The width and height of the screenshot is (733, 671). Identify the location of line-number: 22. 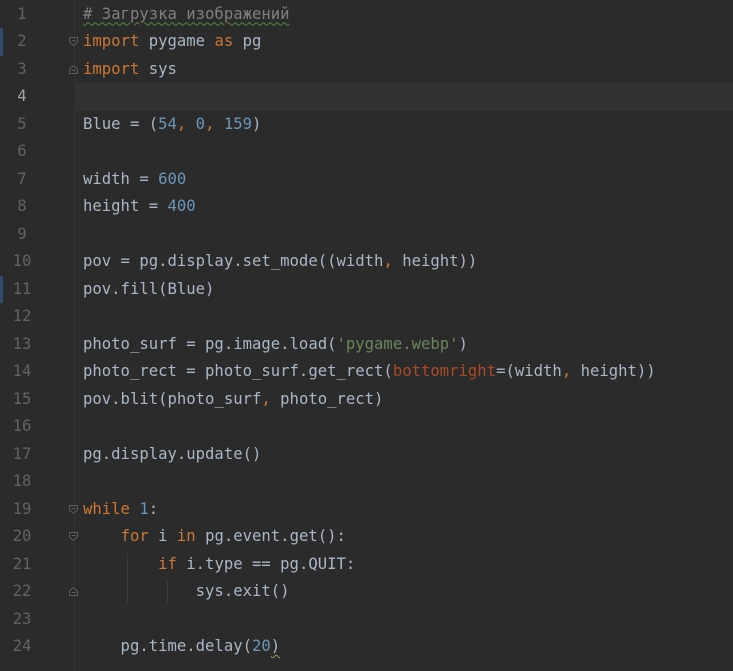
(22, 591).